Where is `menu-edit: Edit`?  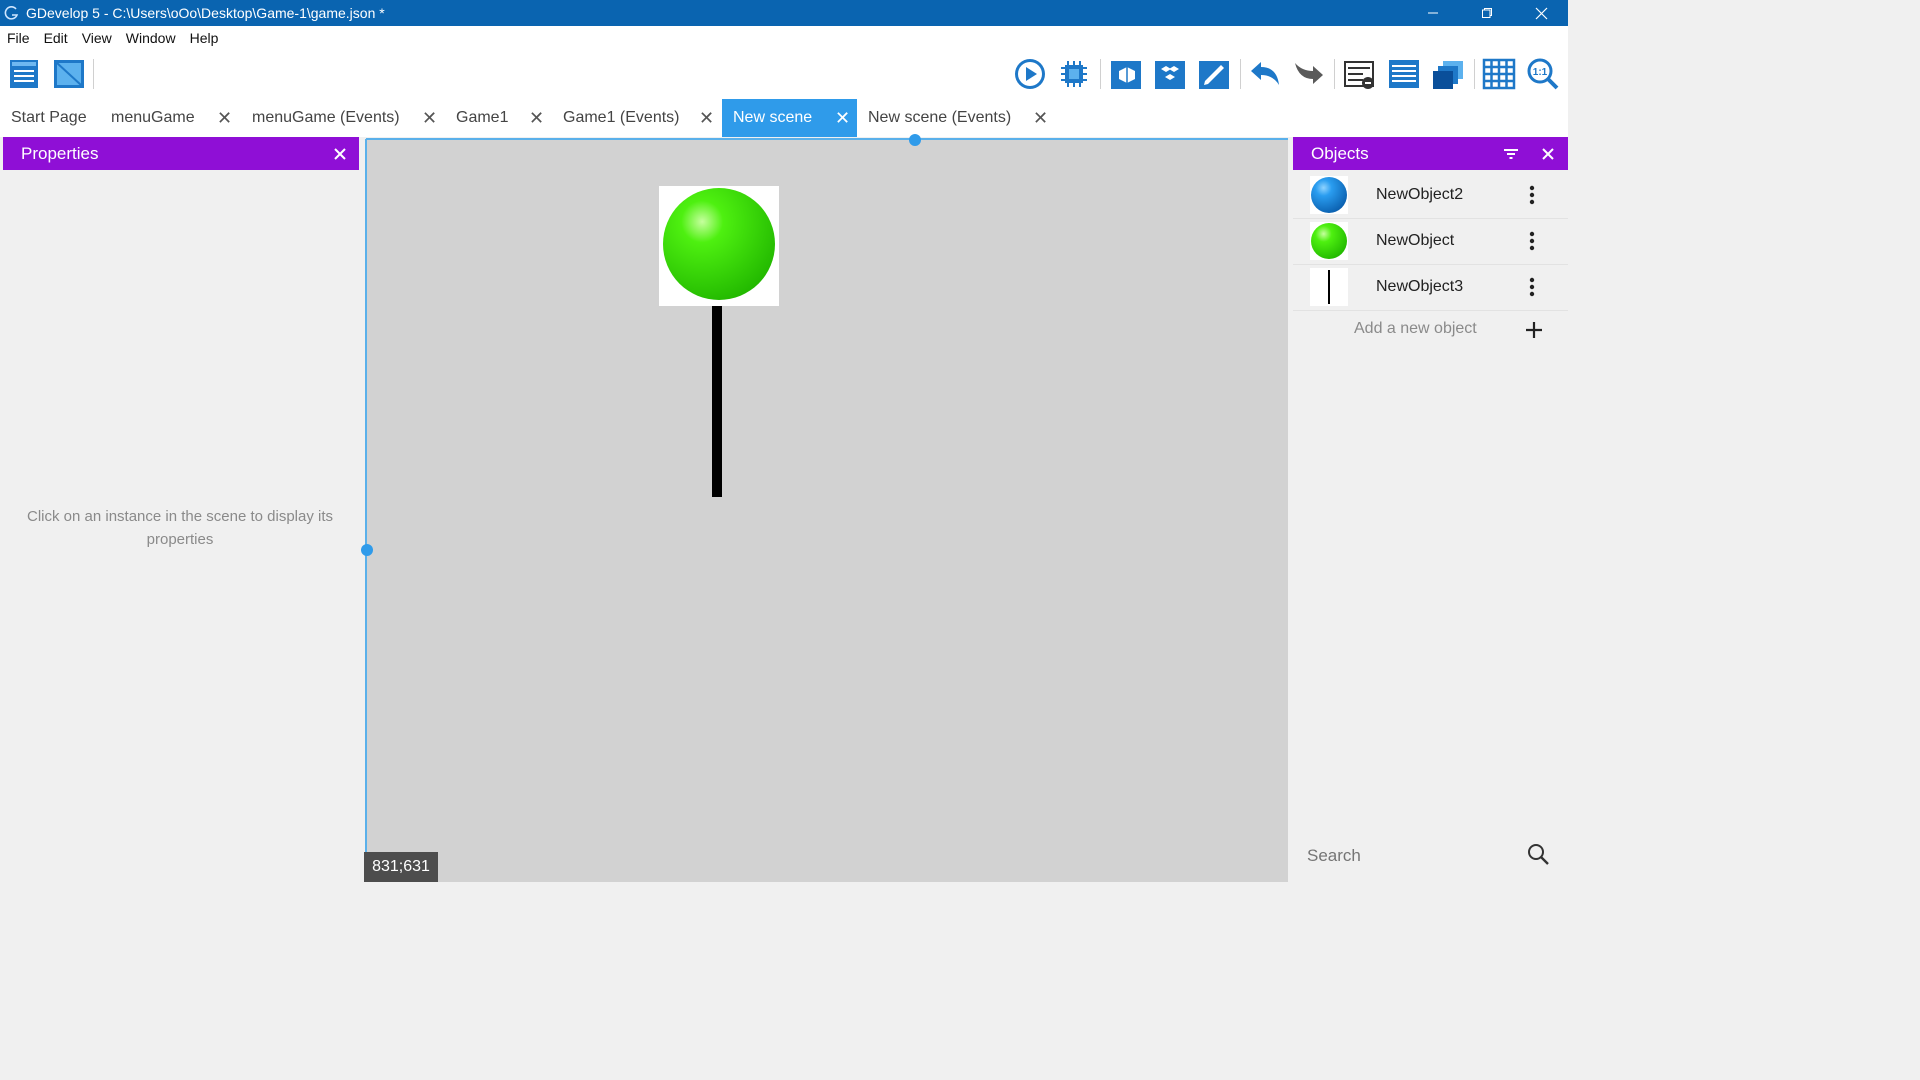
menu-edit: Edit is located at coordinates (56, 38).